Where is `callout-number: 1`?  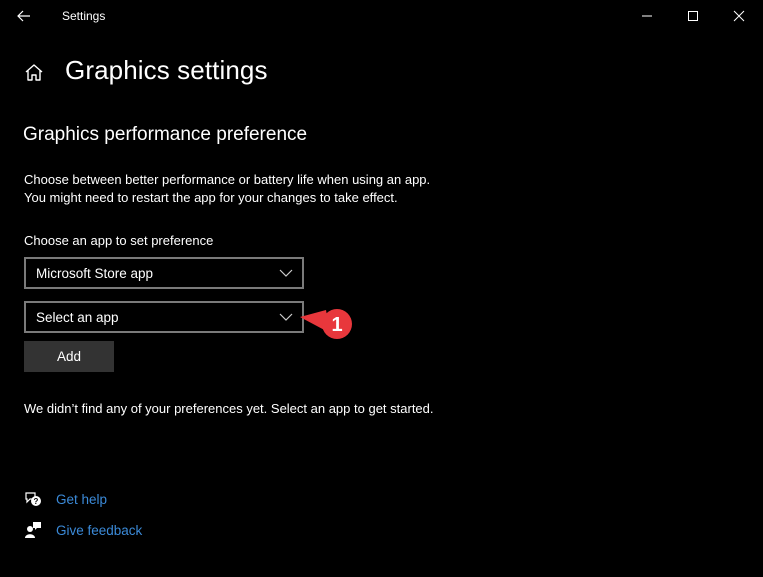 callout-number: 1 is located at coordinates (336, 325).